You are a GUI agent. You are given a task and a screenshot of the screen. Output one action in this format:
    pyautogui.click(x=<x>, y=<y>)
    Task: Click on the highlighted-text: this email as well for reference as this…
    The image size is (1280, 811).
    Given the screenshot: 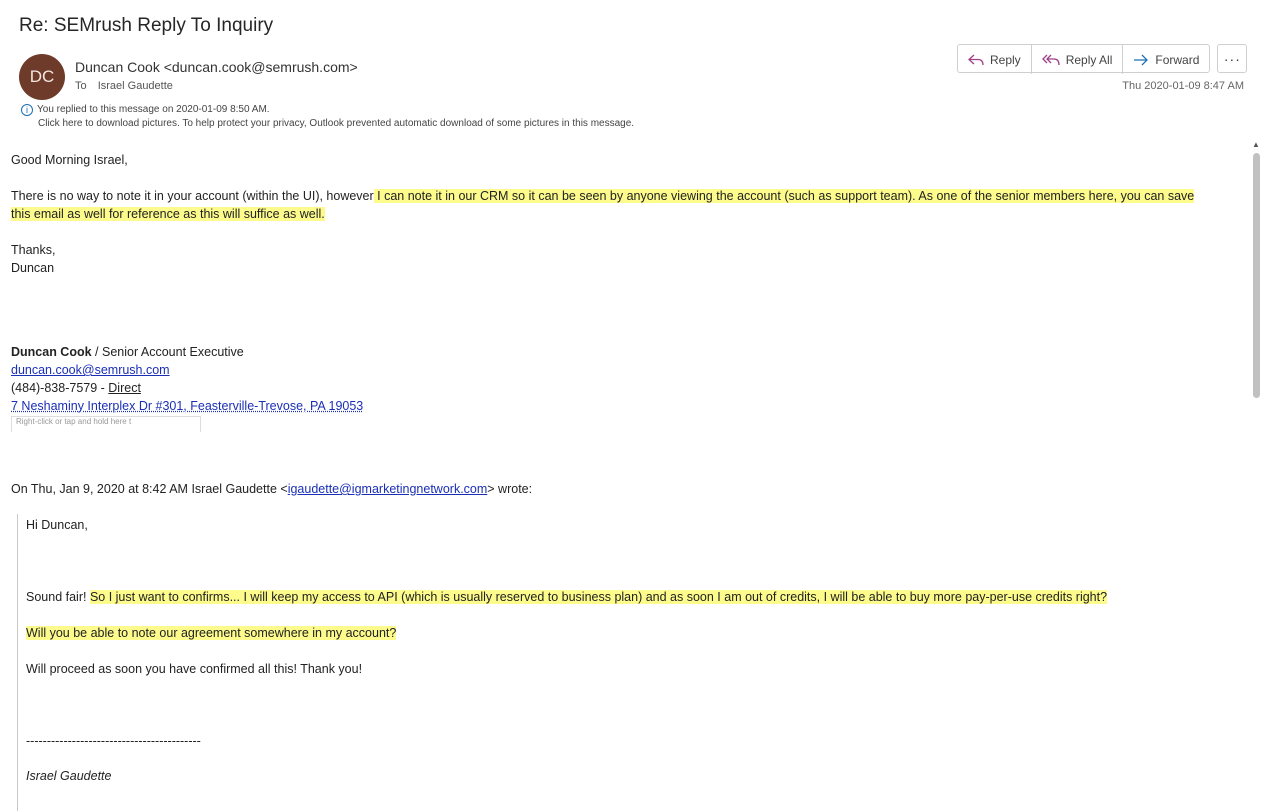 What is the action you would take?
    pyautogui.click(x=168, y=214)
    